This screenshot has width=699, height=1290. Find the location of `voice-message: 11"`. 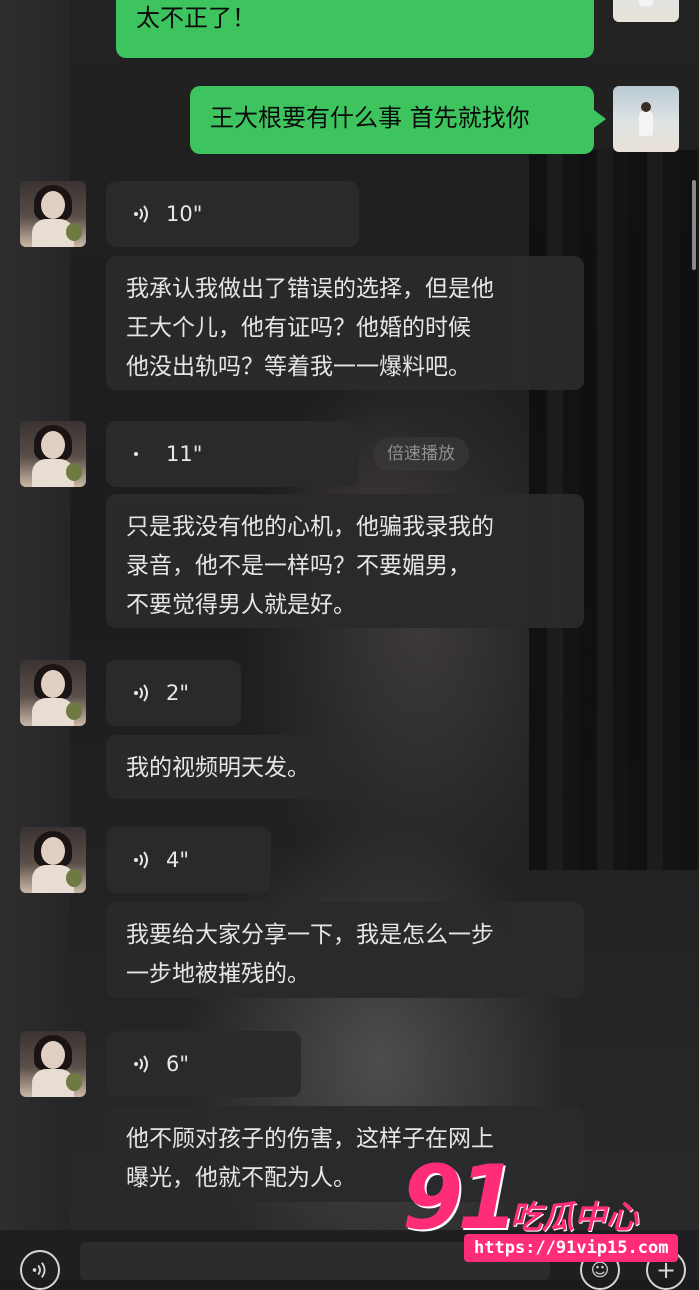

voice-message: 11" is located at coordinates (232, 454).